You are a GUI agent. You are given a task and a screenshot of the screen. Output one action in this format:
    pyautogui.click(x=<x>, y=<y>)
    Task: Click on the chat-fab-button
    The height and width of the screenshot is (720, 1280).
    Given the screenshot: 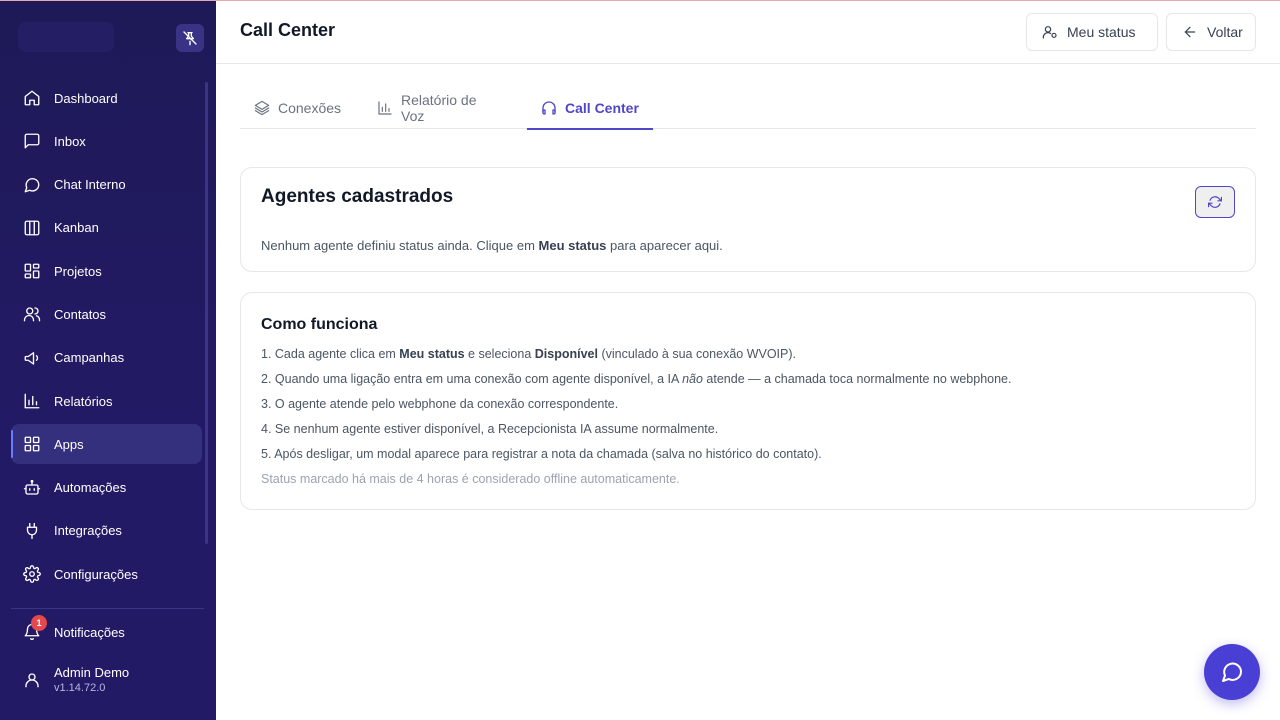 What is the action you would take?
    pyautogui.click(x=1232, y=672)
    